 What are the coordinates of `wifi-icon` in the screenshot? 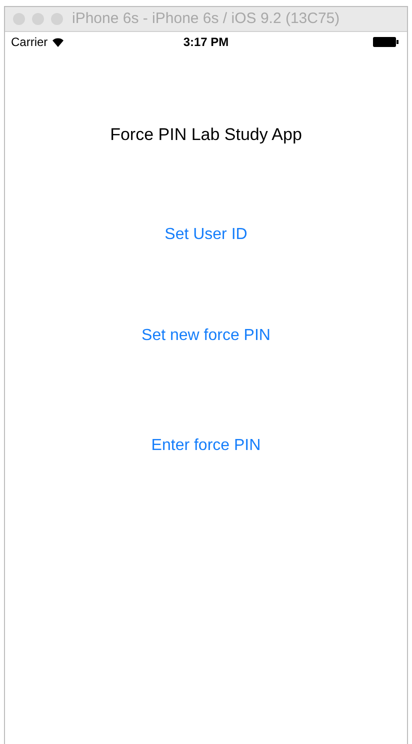 It's located at (58, 42).